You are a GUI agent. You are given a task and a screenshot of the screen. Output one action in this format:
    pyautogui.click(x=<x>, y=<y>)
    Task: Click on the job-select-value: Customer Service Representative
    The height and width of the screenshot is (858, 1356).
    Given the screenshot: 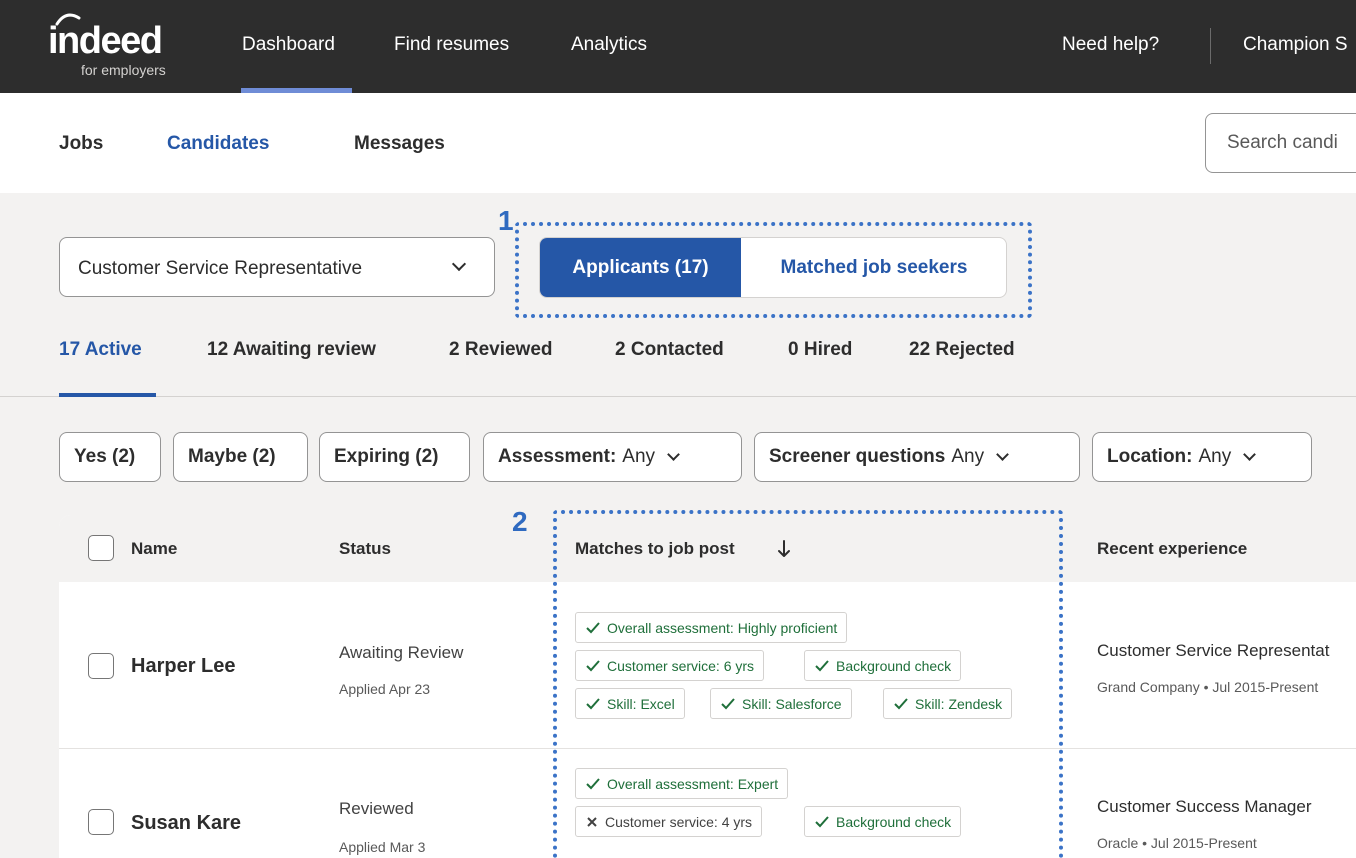 What is the action you would take?
    pyautogui.click(x=220, y=268)
    